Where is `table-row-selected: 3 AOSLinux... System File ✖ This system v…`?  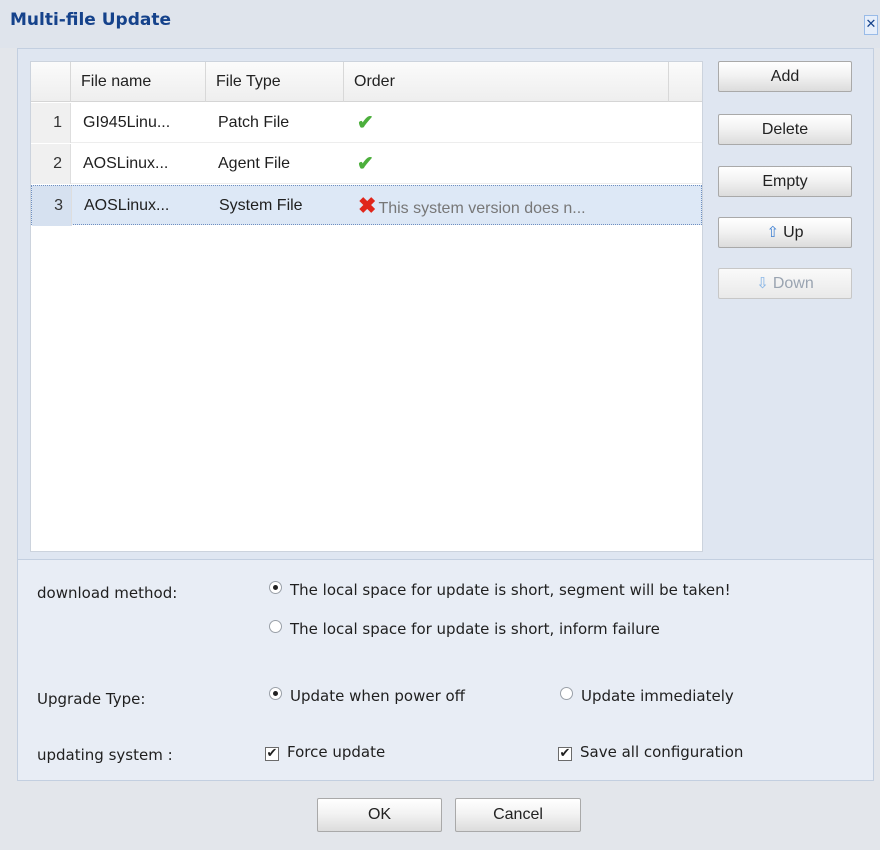
table-row-selected: 3 AOSLinux... System File ✖ This system v… is located at coordinates (366, 205).